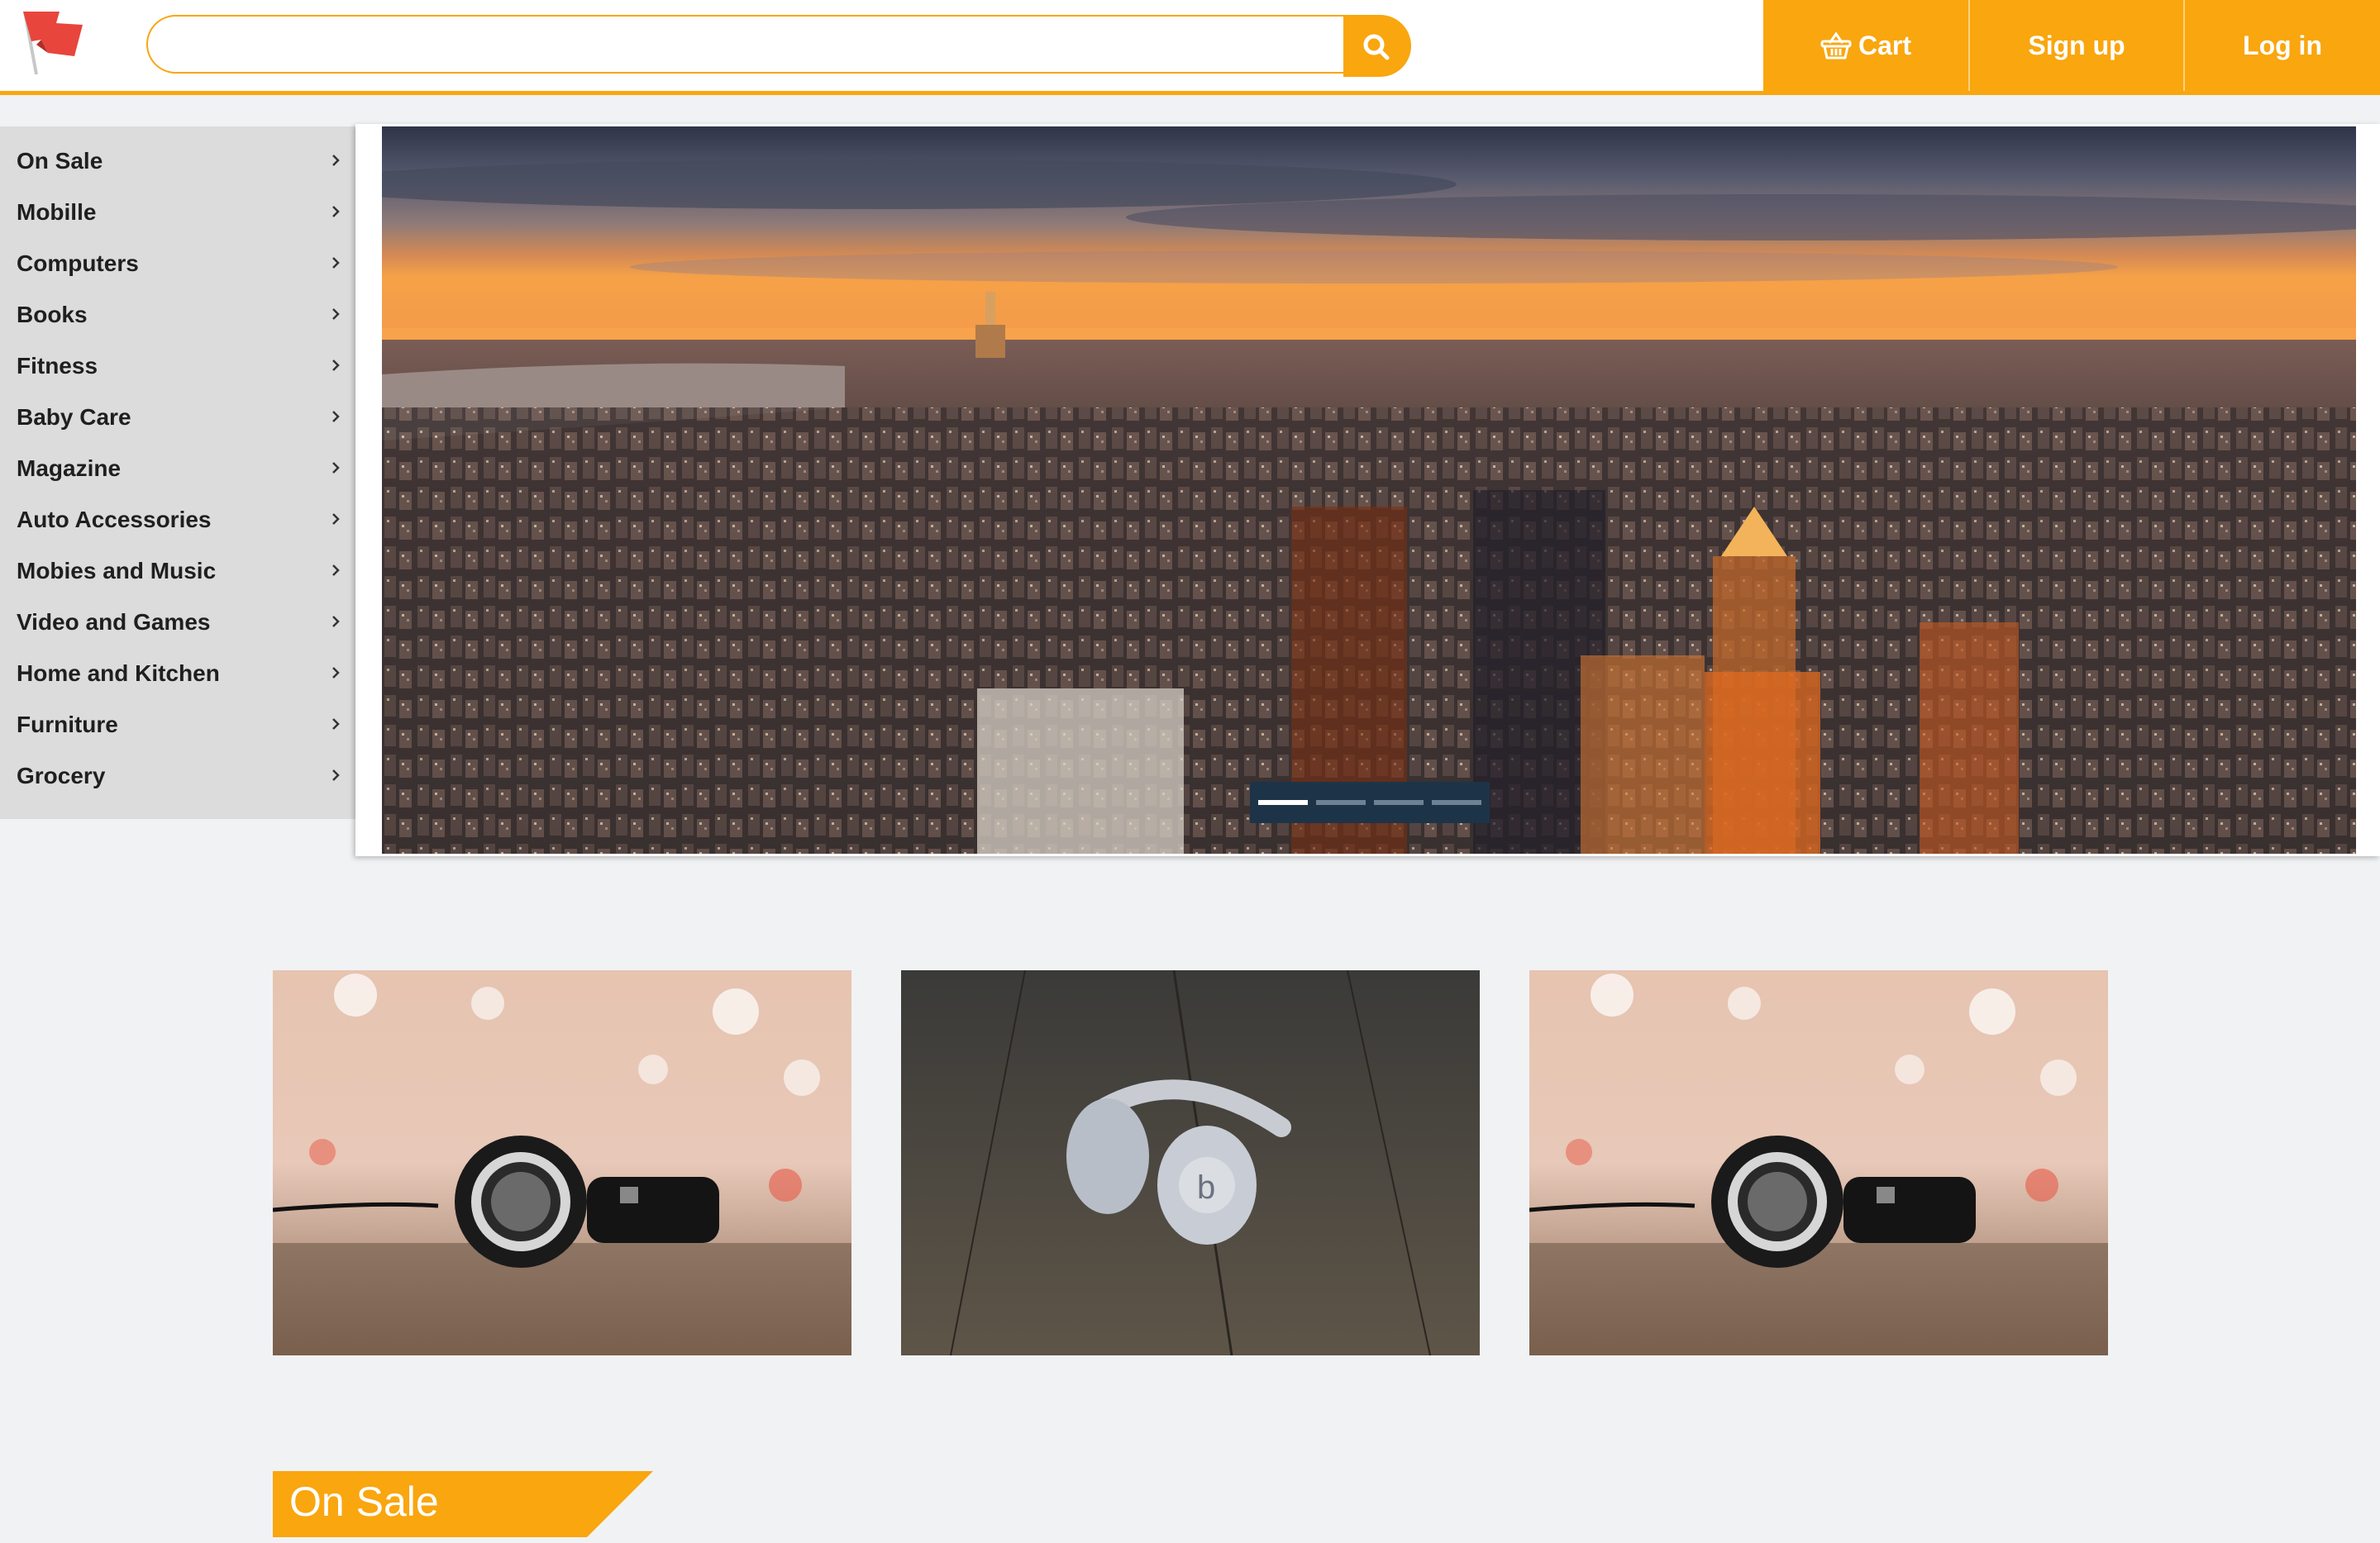 The width and height of the screenshot is (2380, 1543). I want to click on sidebar-item-mobies-and-music: Mobies and Music, so click(177, 570).